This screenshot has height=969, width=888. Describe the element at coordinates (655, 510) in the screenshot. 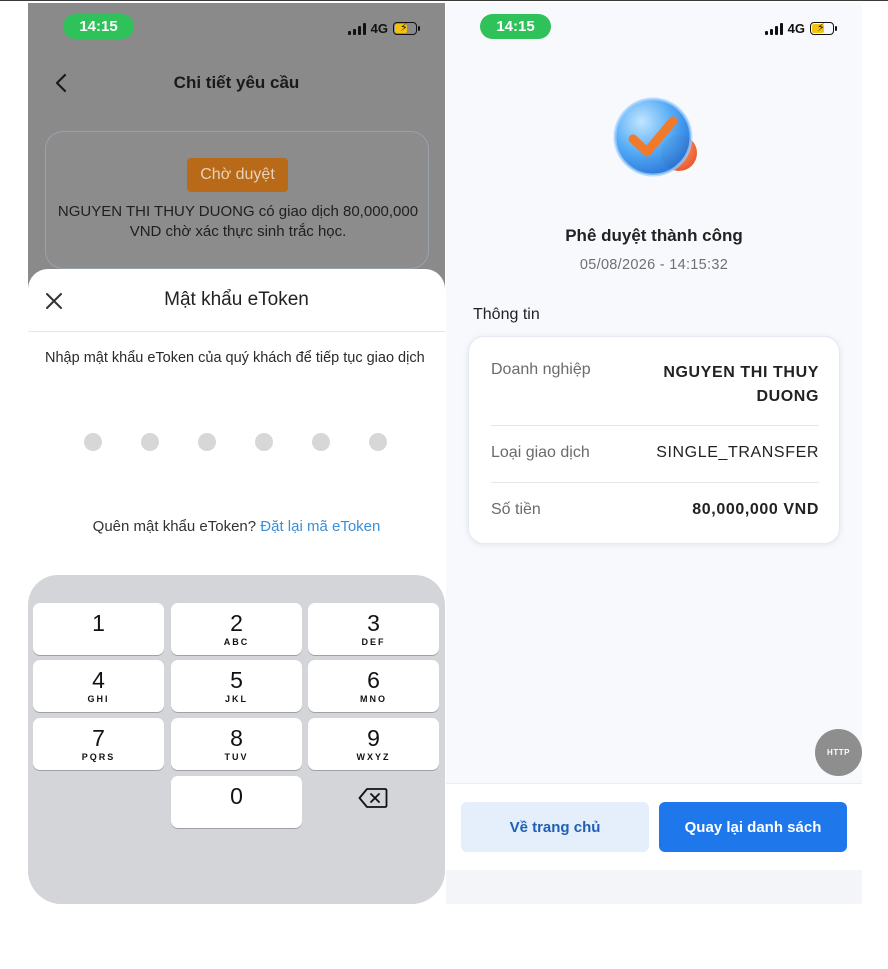

I see `info-row-amount: Số tiền 80,000,000 VND` at that location.